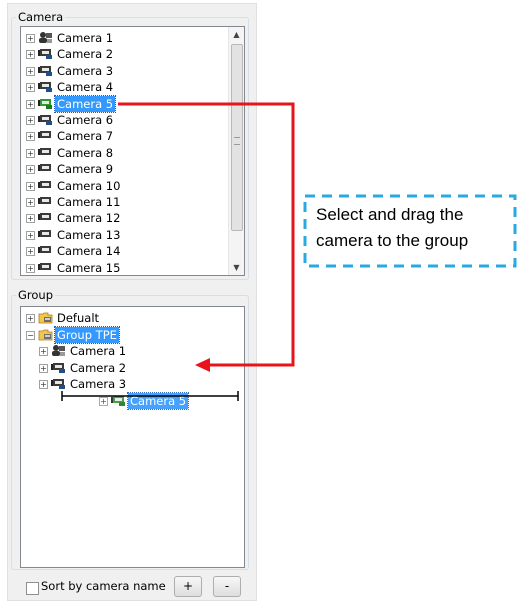  I want to click on instruction-line-2: camera to the group, so click(392, 240).